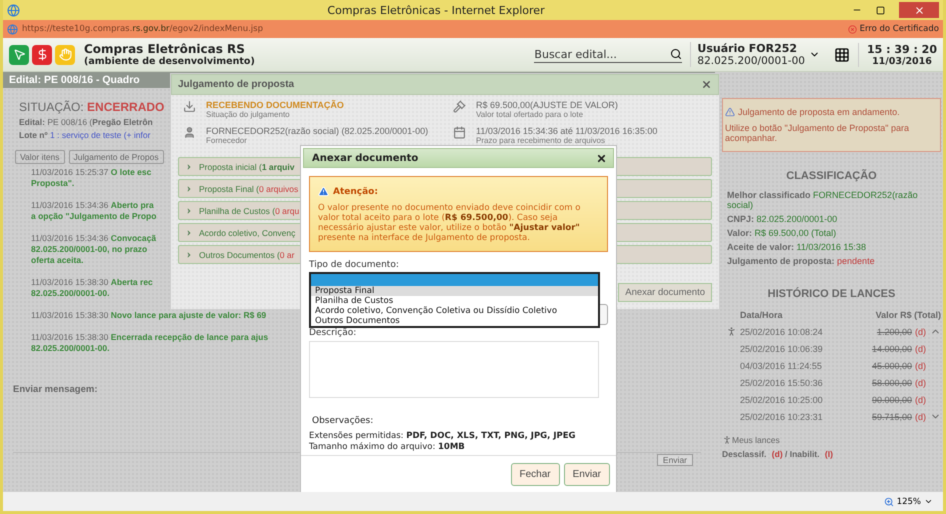 This screenshot has width=946, height=514. What do you see at coordinates (834, 200) in the screenshot?
I see `classification-field: Melhor classificado FORNECEDOR252(razão social)` at bounding box center [834, 200].